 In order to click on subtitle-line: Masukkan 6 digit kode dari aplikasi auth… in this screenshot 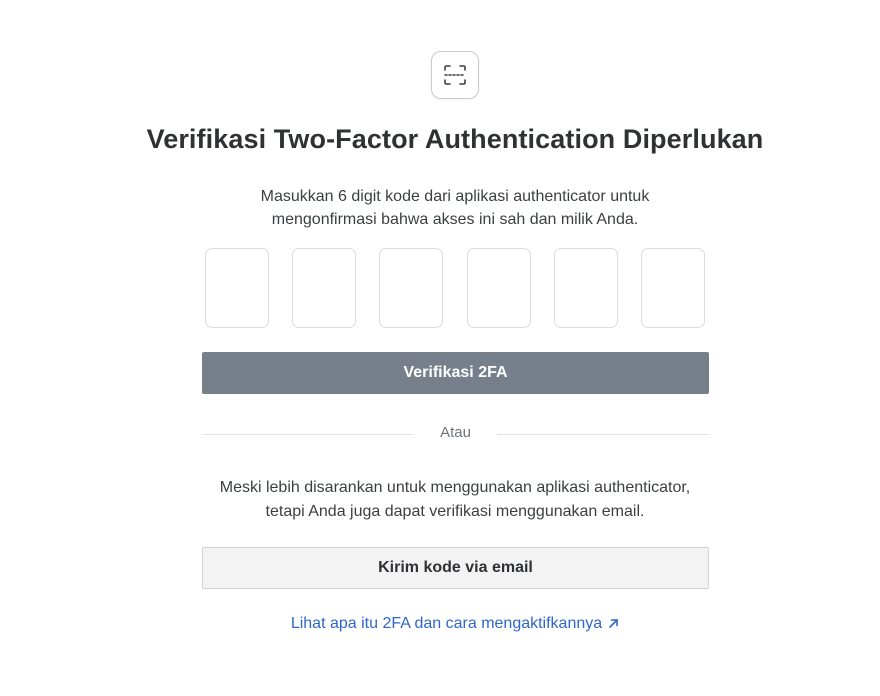, I will do `click(455, 196)`.